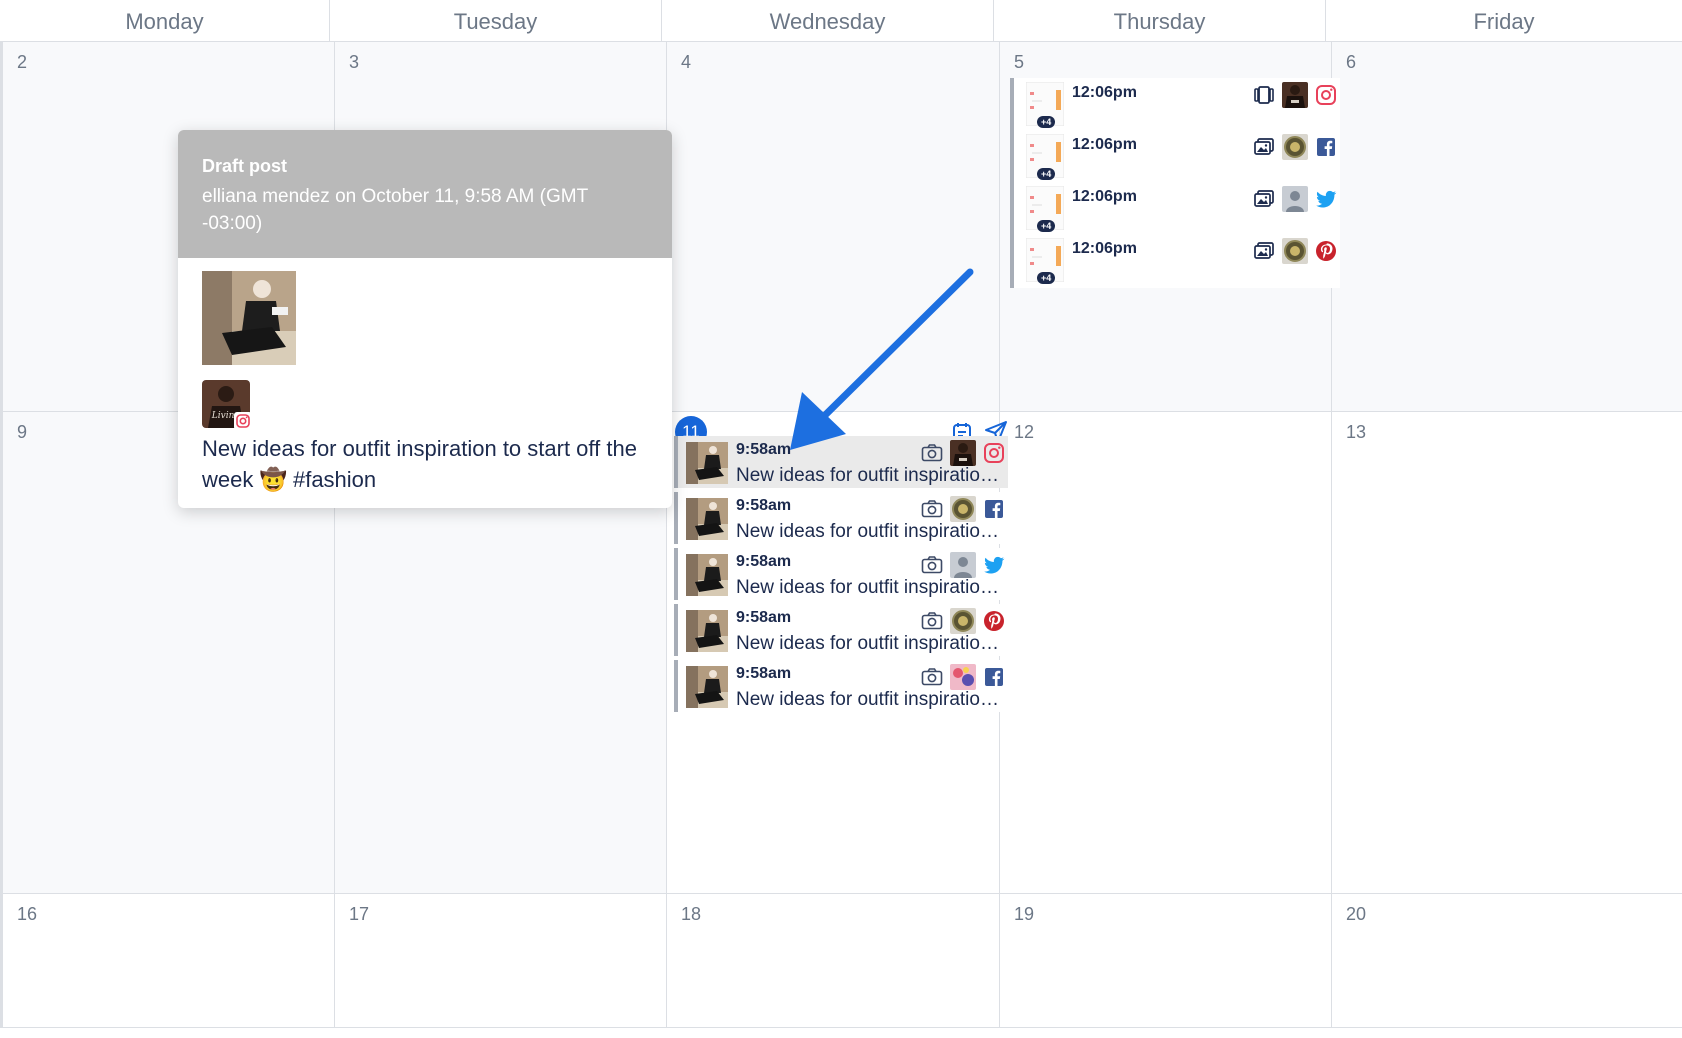  What do you see at coordinates (359, 914) in the screenshot?
I see `day-number: 17` at bounding box center [359, 914].